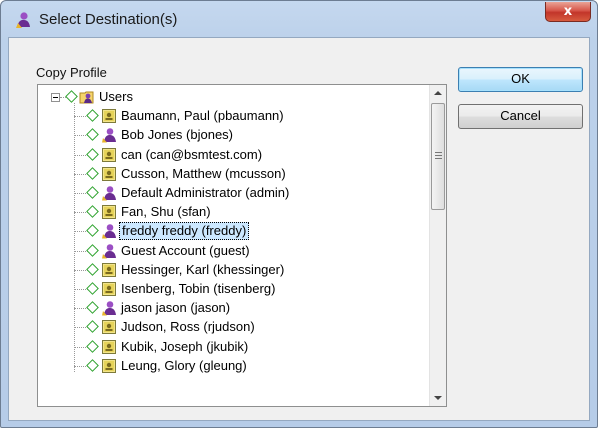 This screenshot has height=430, width=600. I want to click on tree-item: Bob Jones (bjones), so click(234, 135).